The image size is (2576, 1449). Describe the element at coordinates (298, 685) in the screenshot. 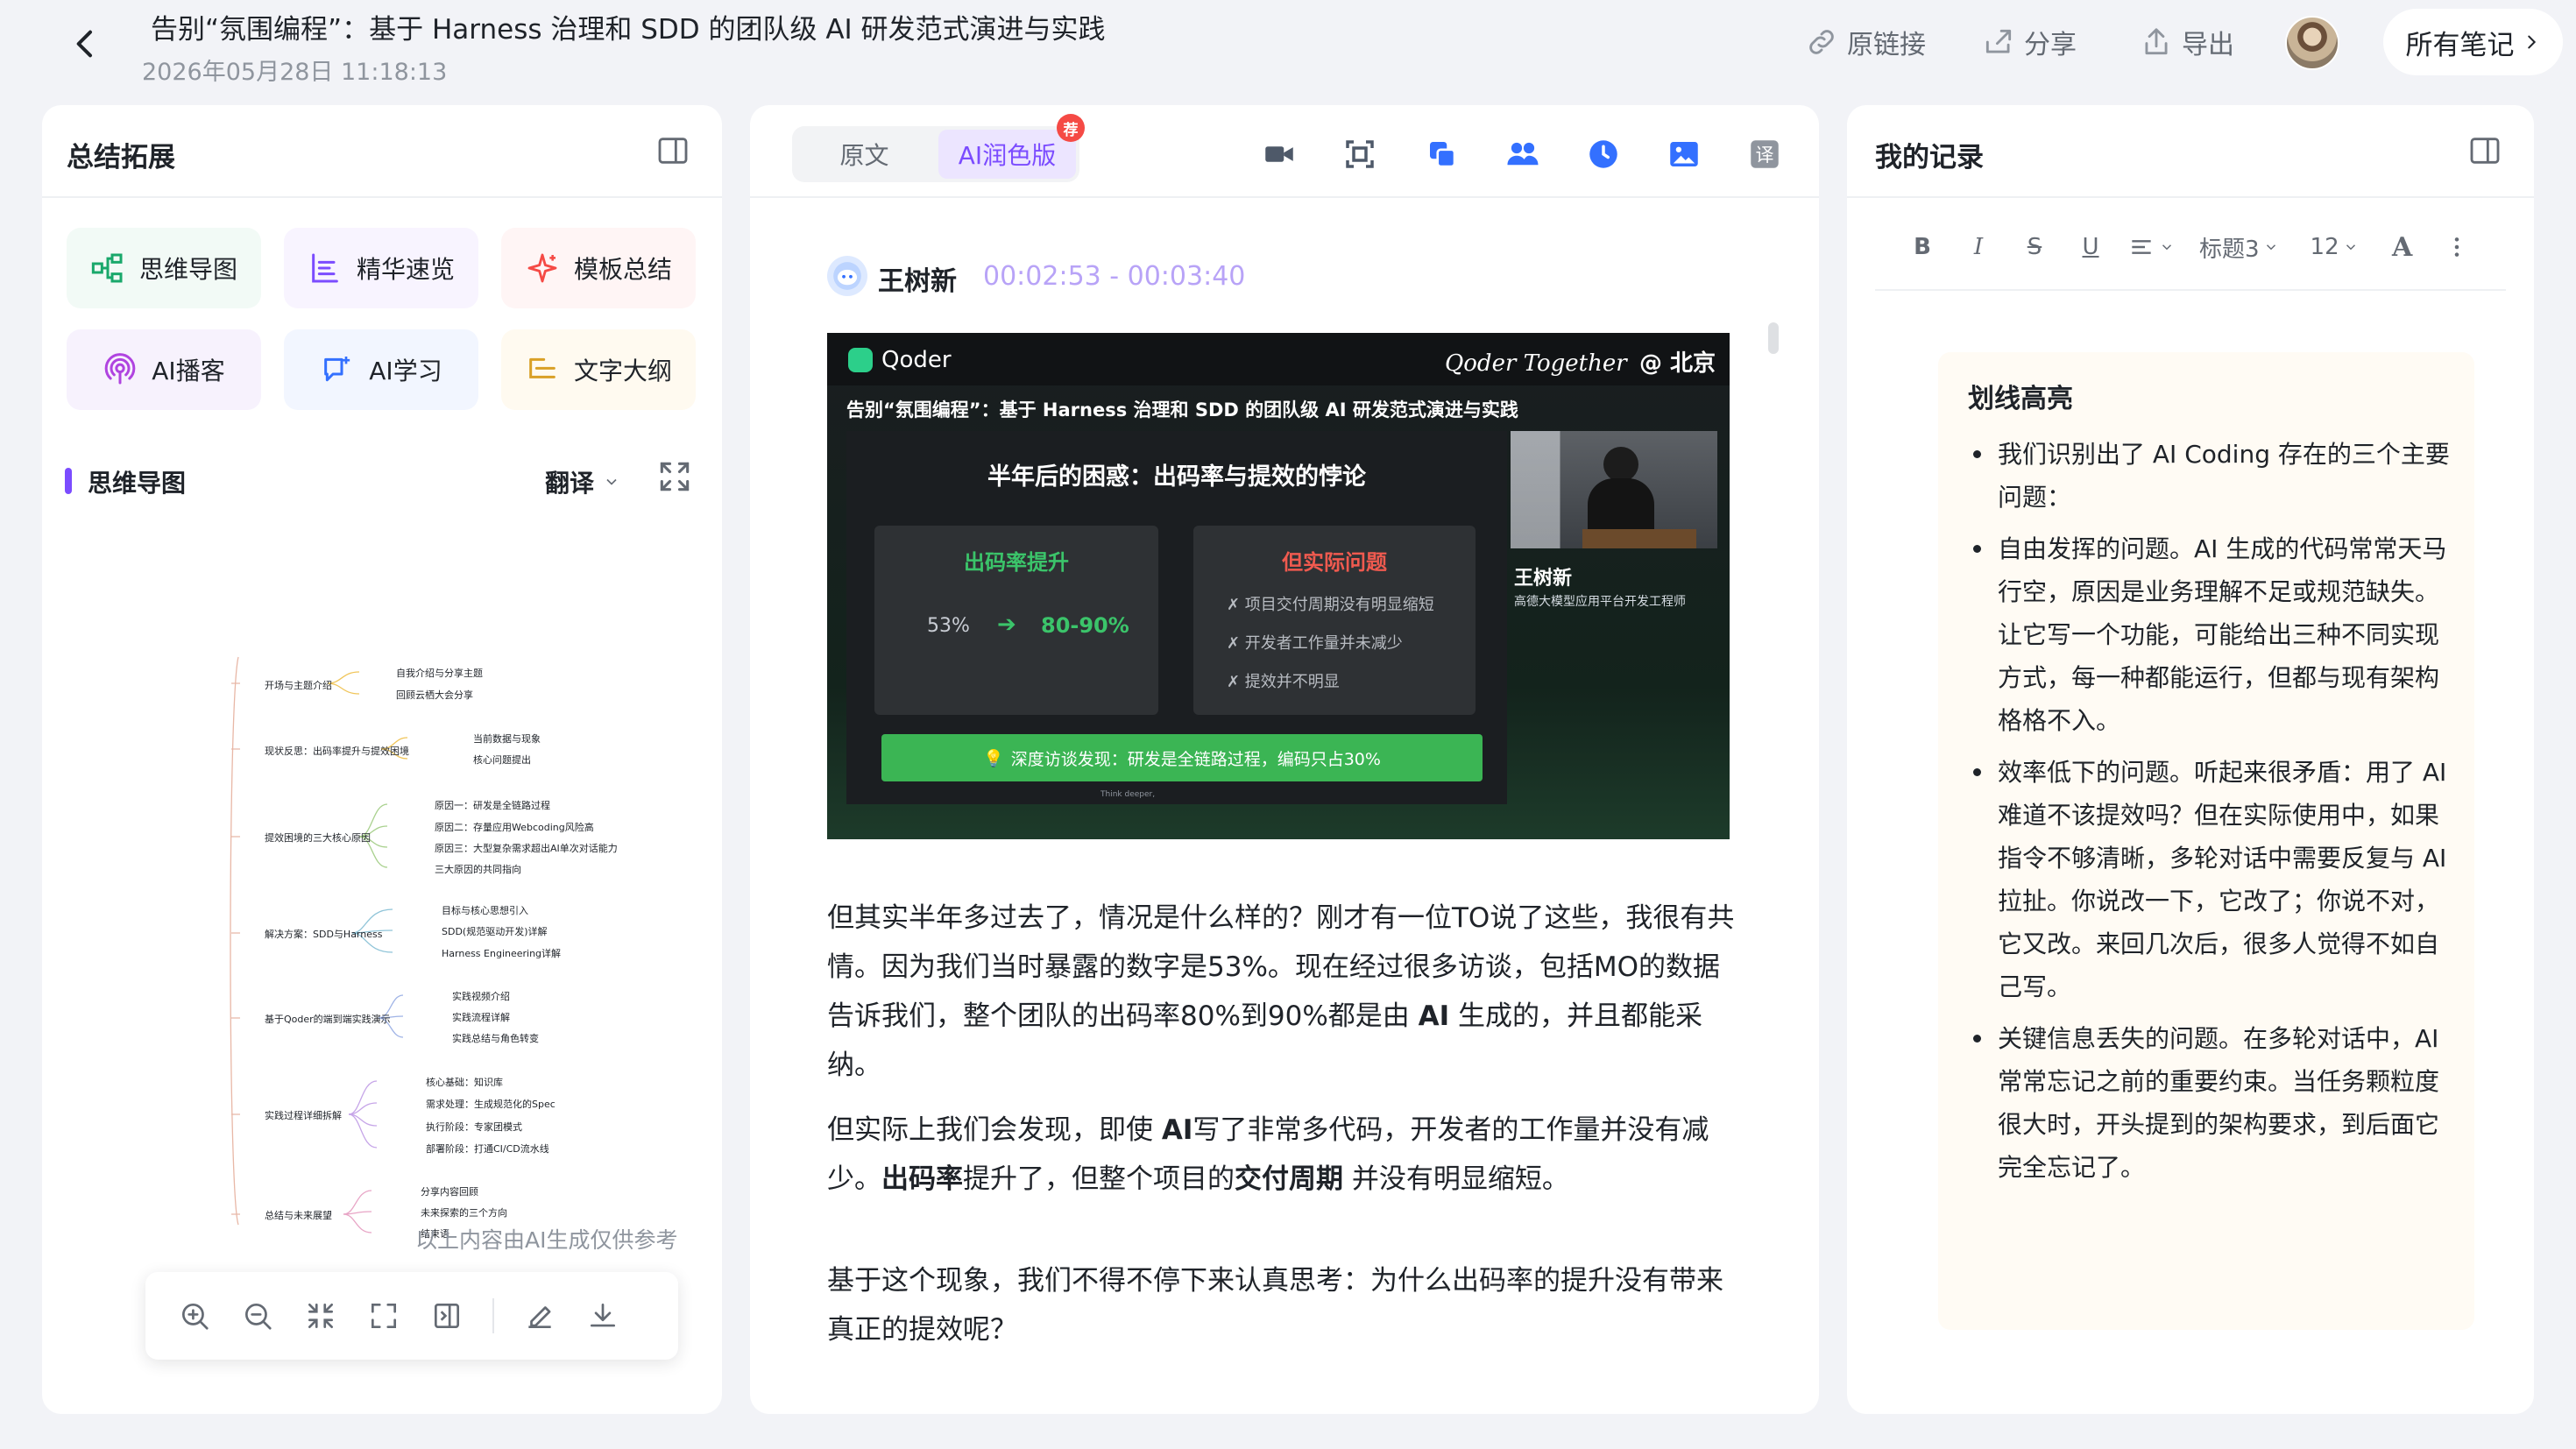

I see `mindmap-branch: 开场与主题介绍` at that location.